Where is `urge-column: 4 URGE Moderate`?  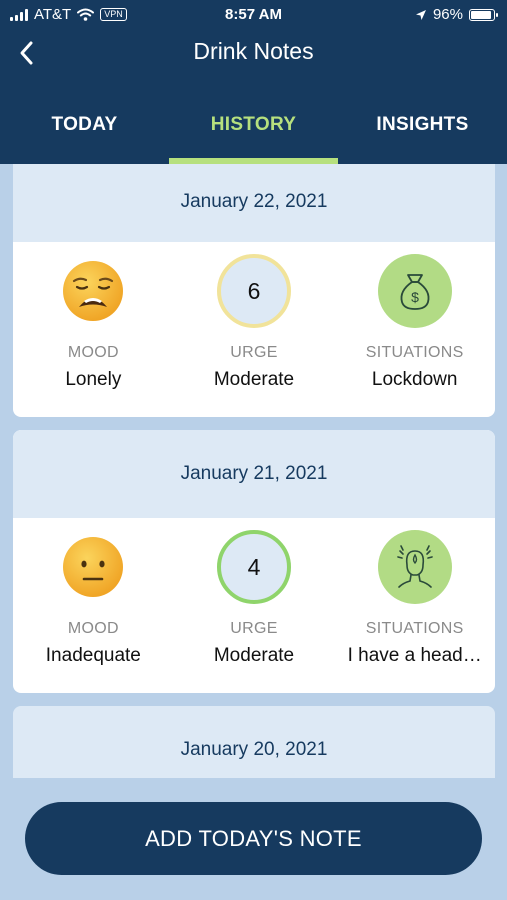
urge-column: 4 URGE Moderate is located at coordinates (254, 605).